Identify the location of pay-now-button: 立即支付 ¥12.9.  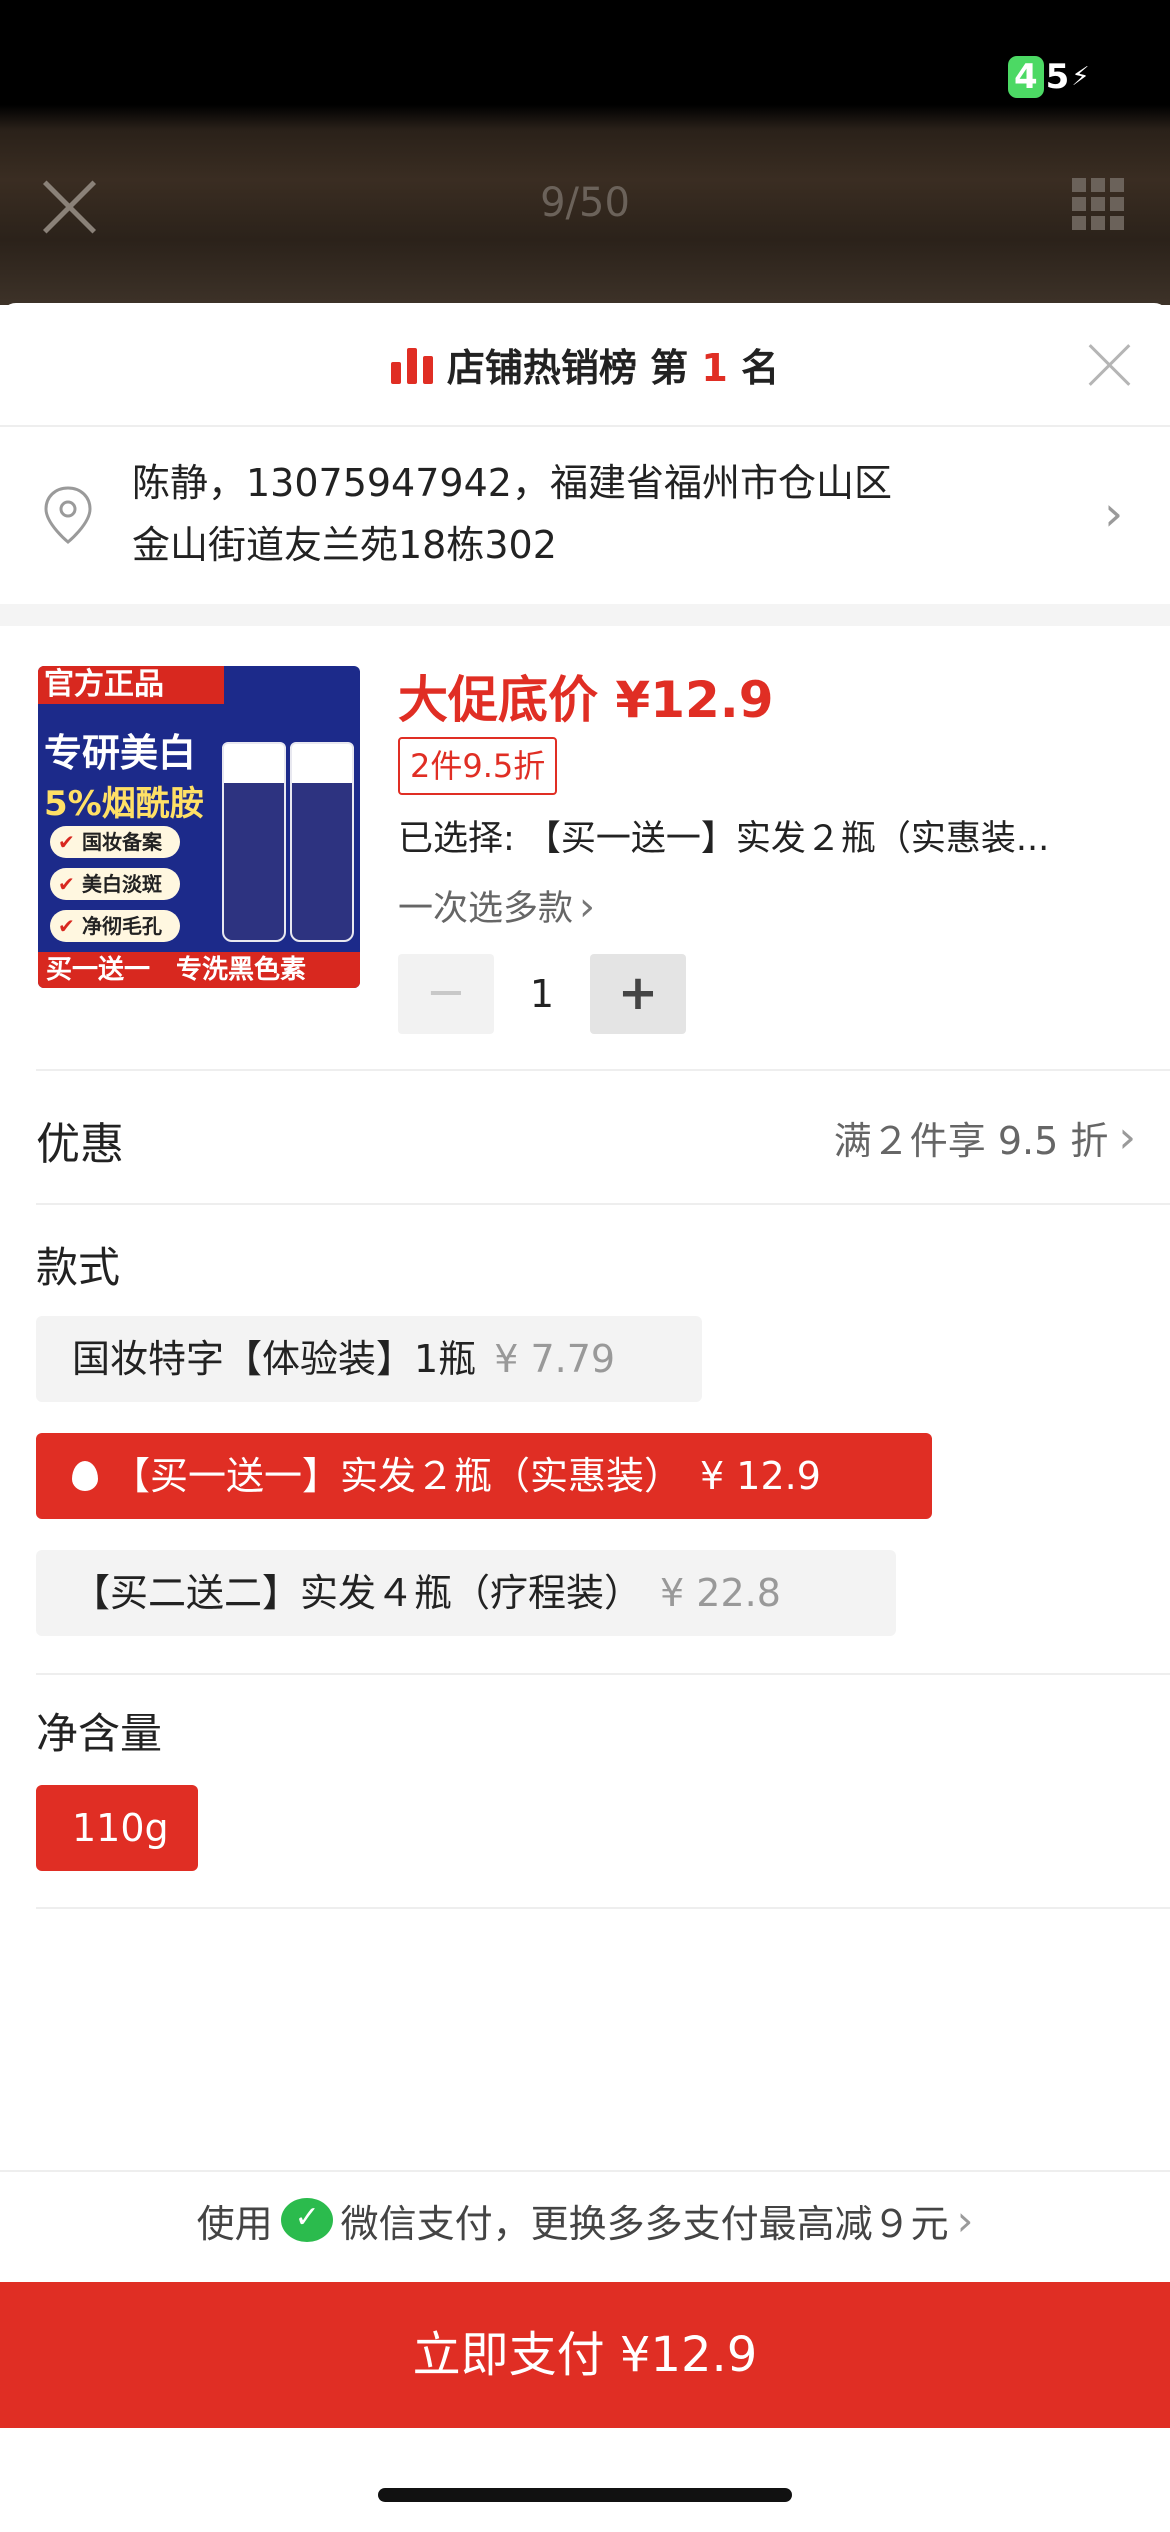
(585, 2355).